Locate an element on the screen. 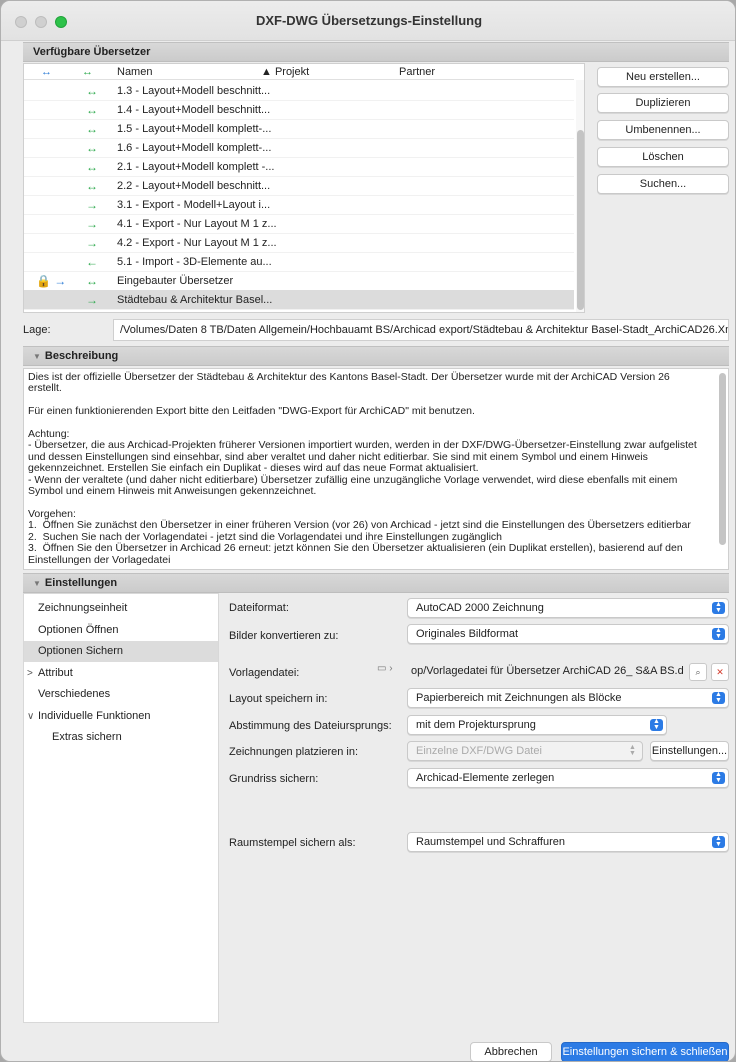  delete-button: Löschen is located at coordinates (663, 157).